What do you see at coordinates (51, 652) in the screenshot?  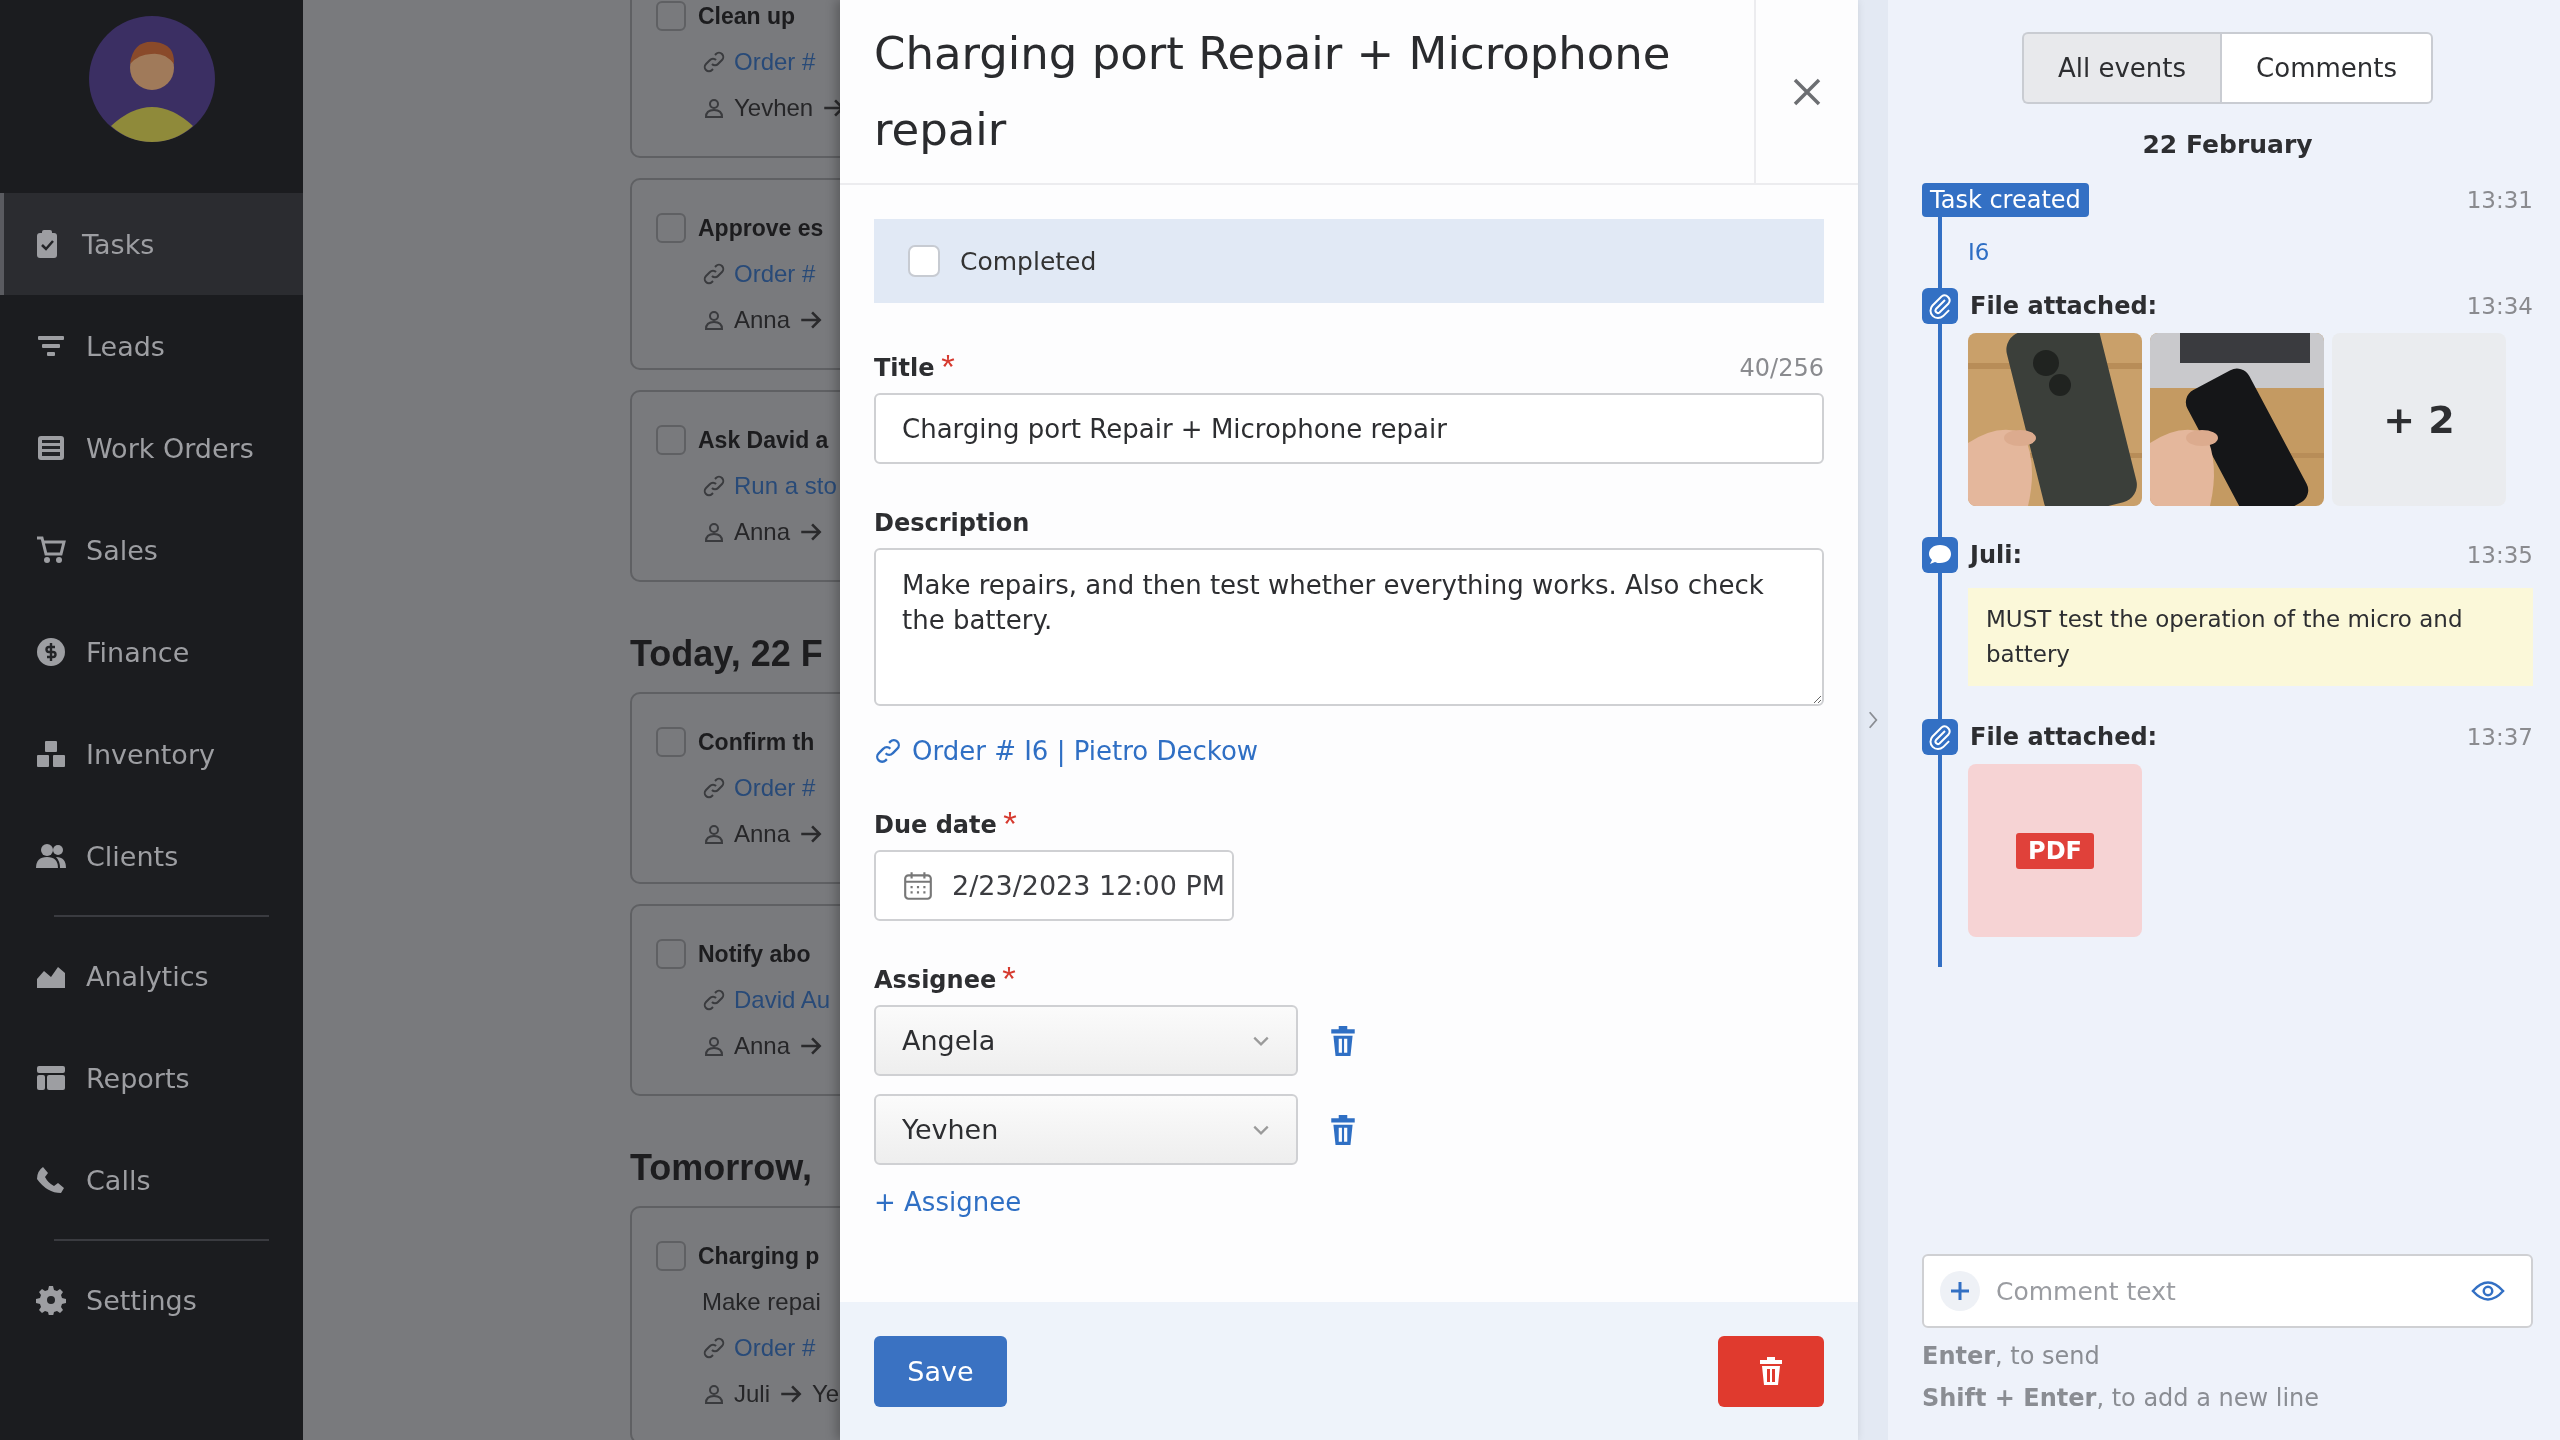 I see `dollar-icon` at bounding box center [51, 652].